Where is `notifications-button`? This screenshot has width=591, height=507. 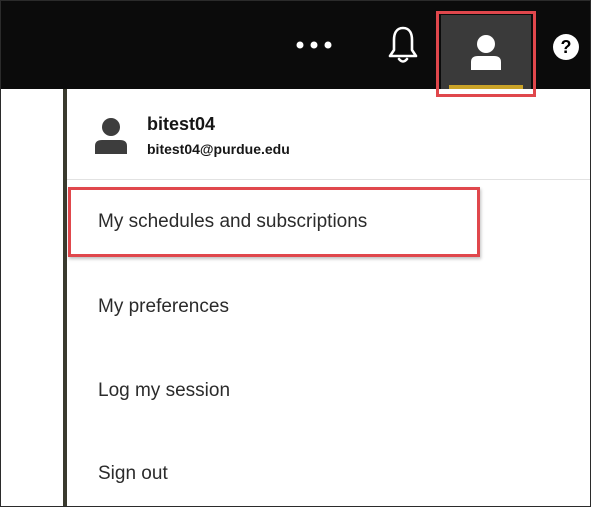 notifications-button is located at coordinates (403, 45).